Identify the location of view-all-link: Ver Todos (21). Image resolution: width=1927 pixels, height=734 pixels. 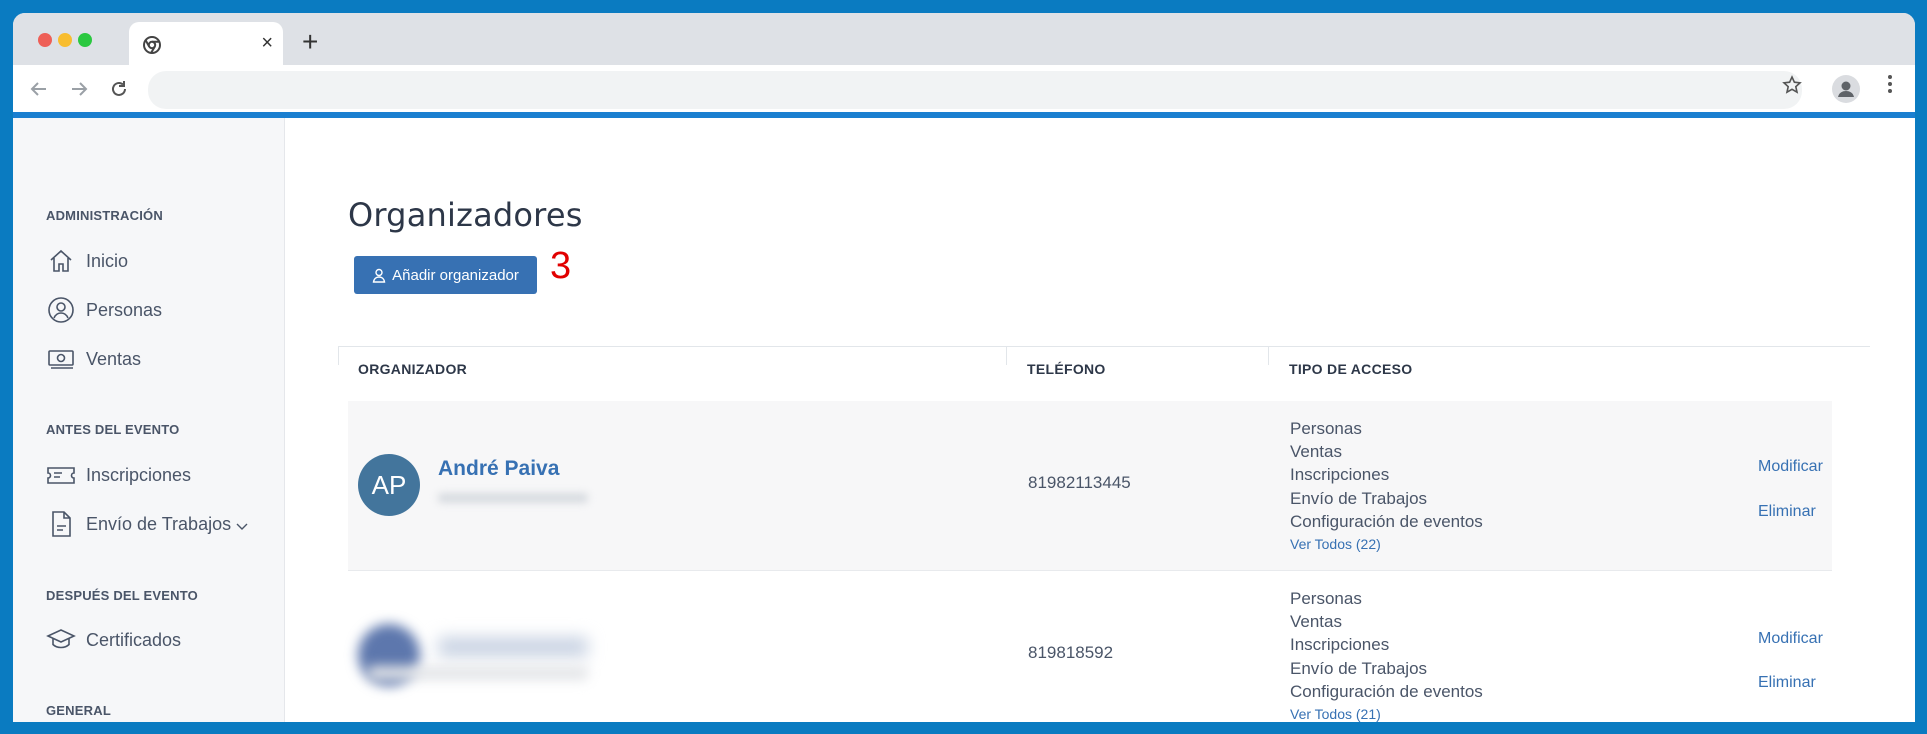
(1386, 712).